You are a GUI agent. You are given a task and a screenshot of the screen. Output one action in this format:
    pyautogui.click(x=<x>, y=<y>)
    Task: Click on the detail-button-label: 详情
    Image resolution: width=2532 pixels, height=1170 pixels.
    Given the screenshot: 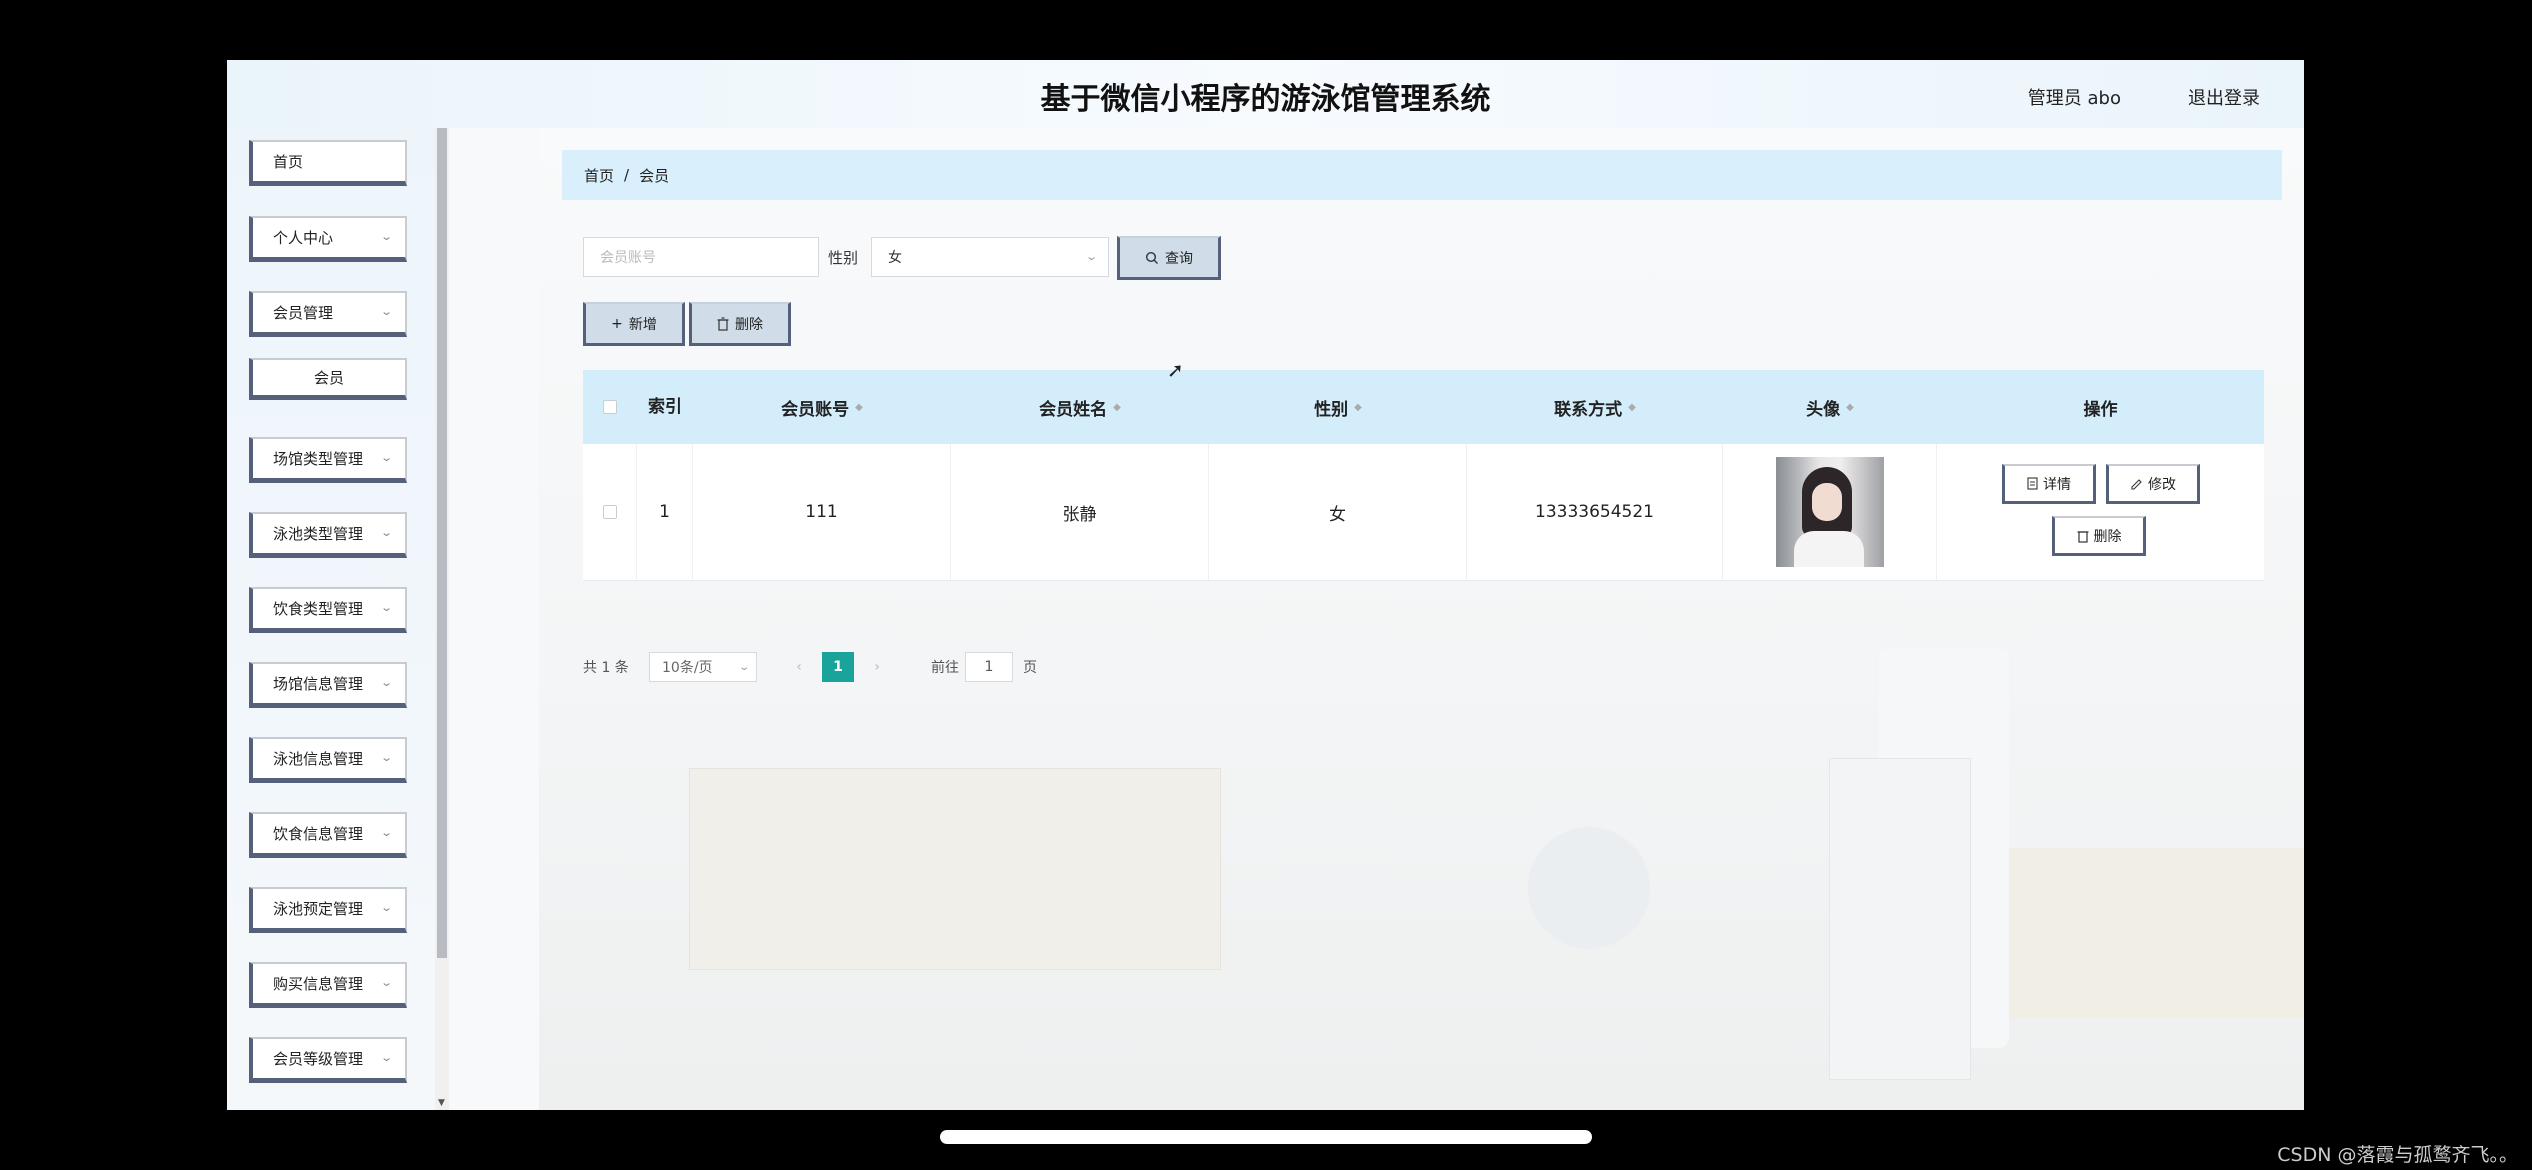 What is the action you would take?
    pyautogui.click(x=2057, y=484)
    